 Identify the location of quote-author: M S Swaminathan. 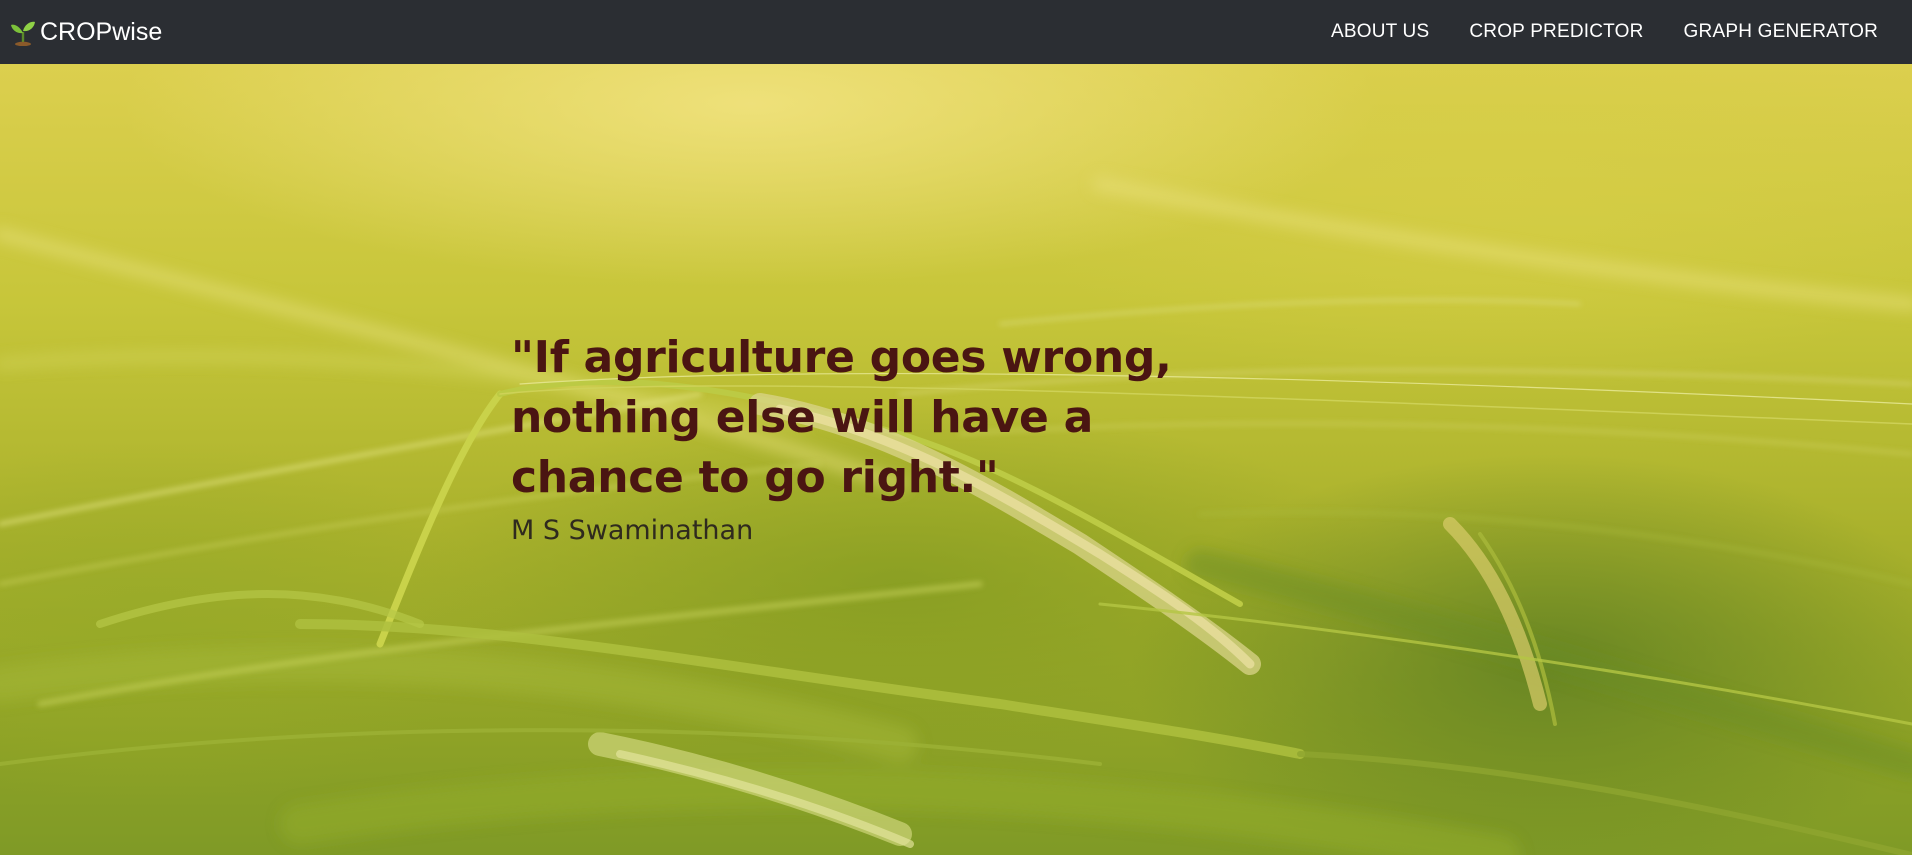
(632, 530).